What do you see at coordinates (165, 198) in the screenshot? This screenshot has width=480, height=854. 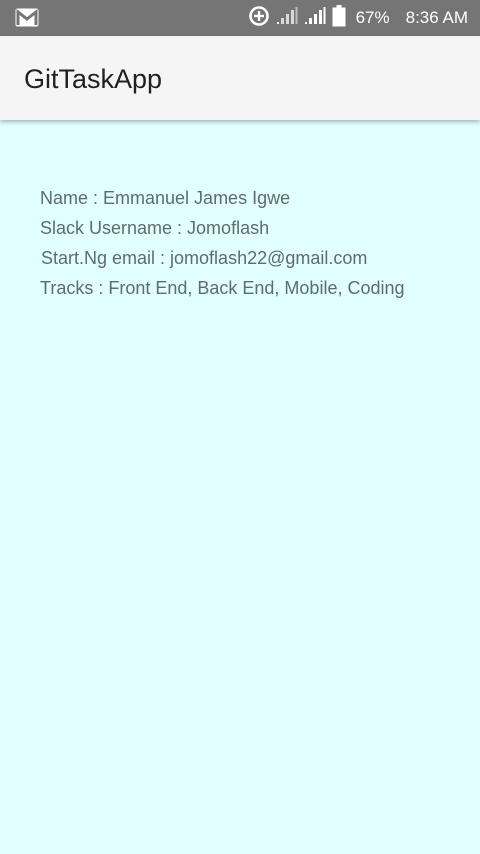 I see `name-text: Name : Emmanuel James Igwe` at bounding box center [165, 198].